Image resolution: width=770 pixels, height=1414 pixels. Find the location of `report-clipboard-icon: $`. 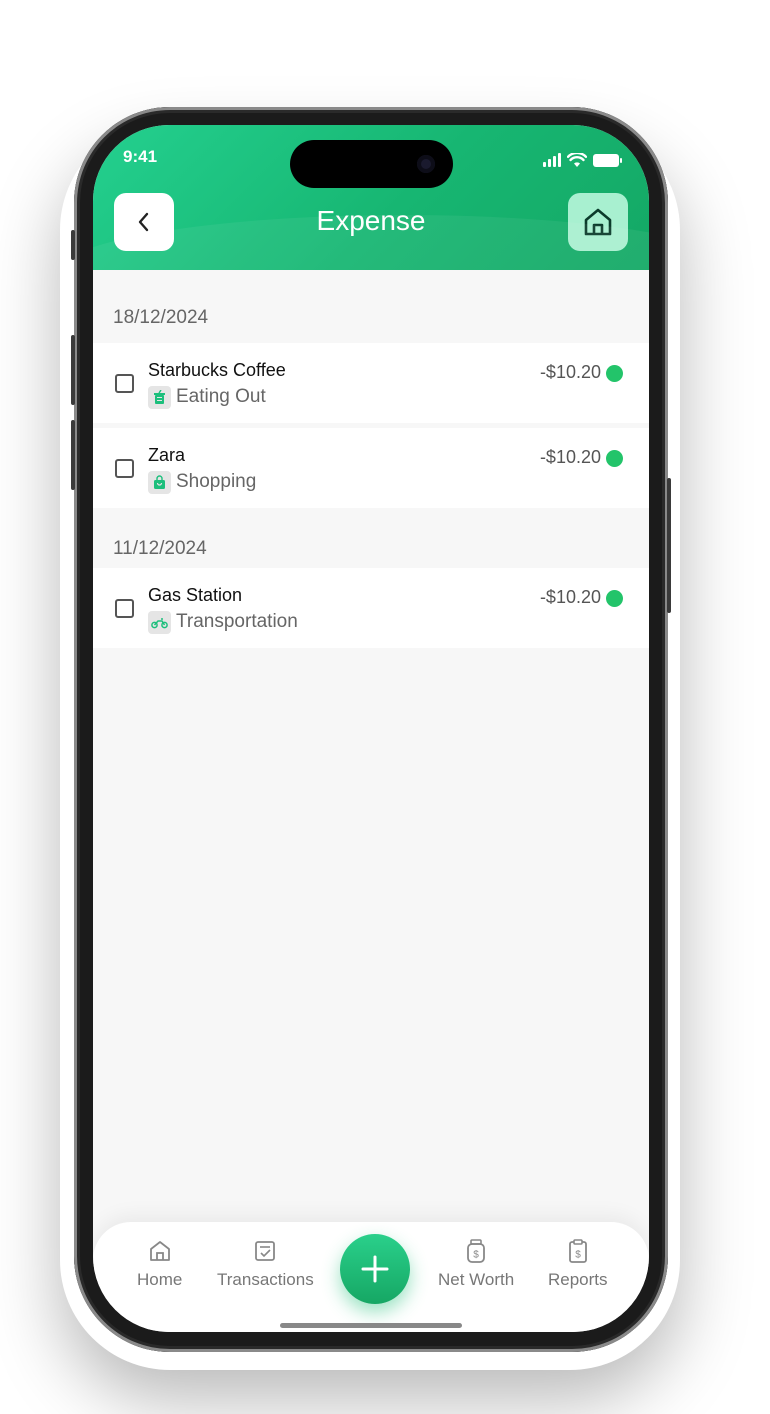

report-clipboard-icon: $ is located at coordinates (577, 1251).